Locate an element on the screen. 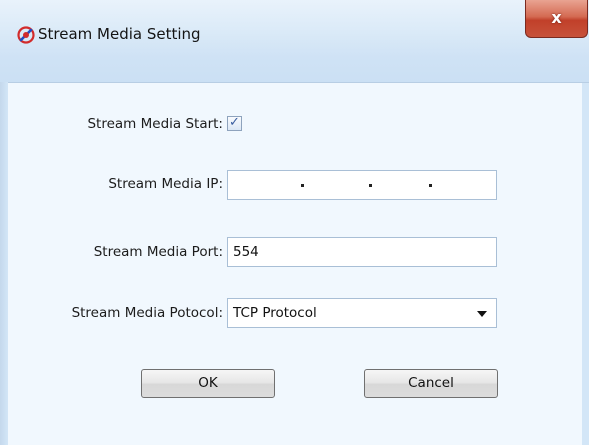  close-icon: x is located at coordinates (556, 17).